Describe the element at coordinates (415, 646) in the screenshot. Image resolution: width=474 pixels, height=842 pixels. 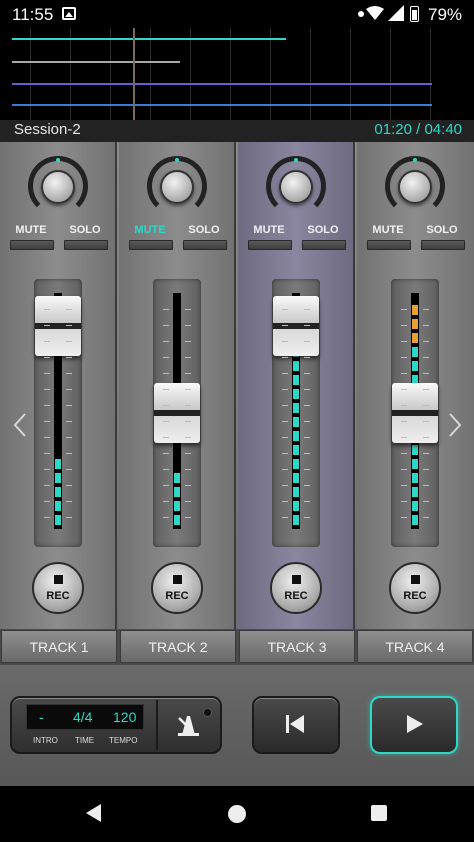
I see `track-label-4: TRACK 4` at that location.